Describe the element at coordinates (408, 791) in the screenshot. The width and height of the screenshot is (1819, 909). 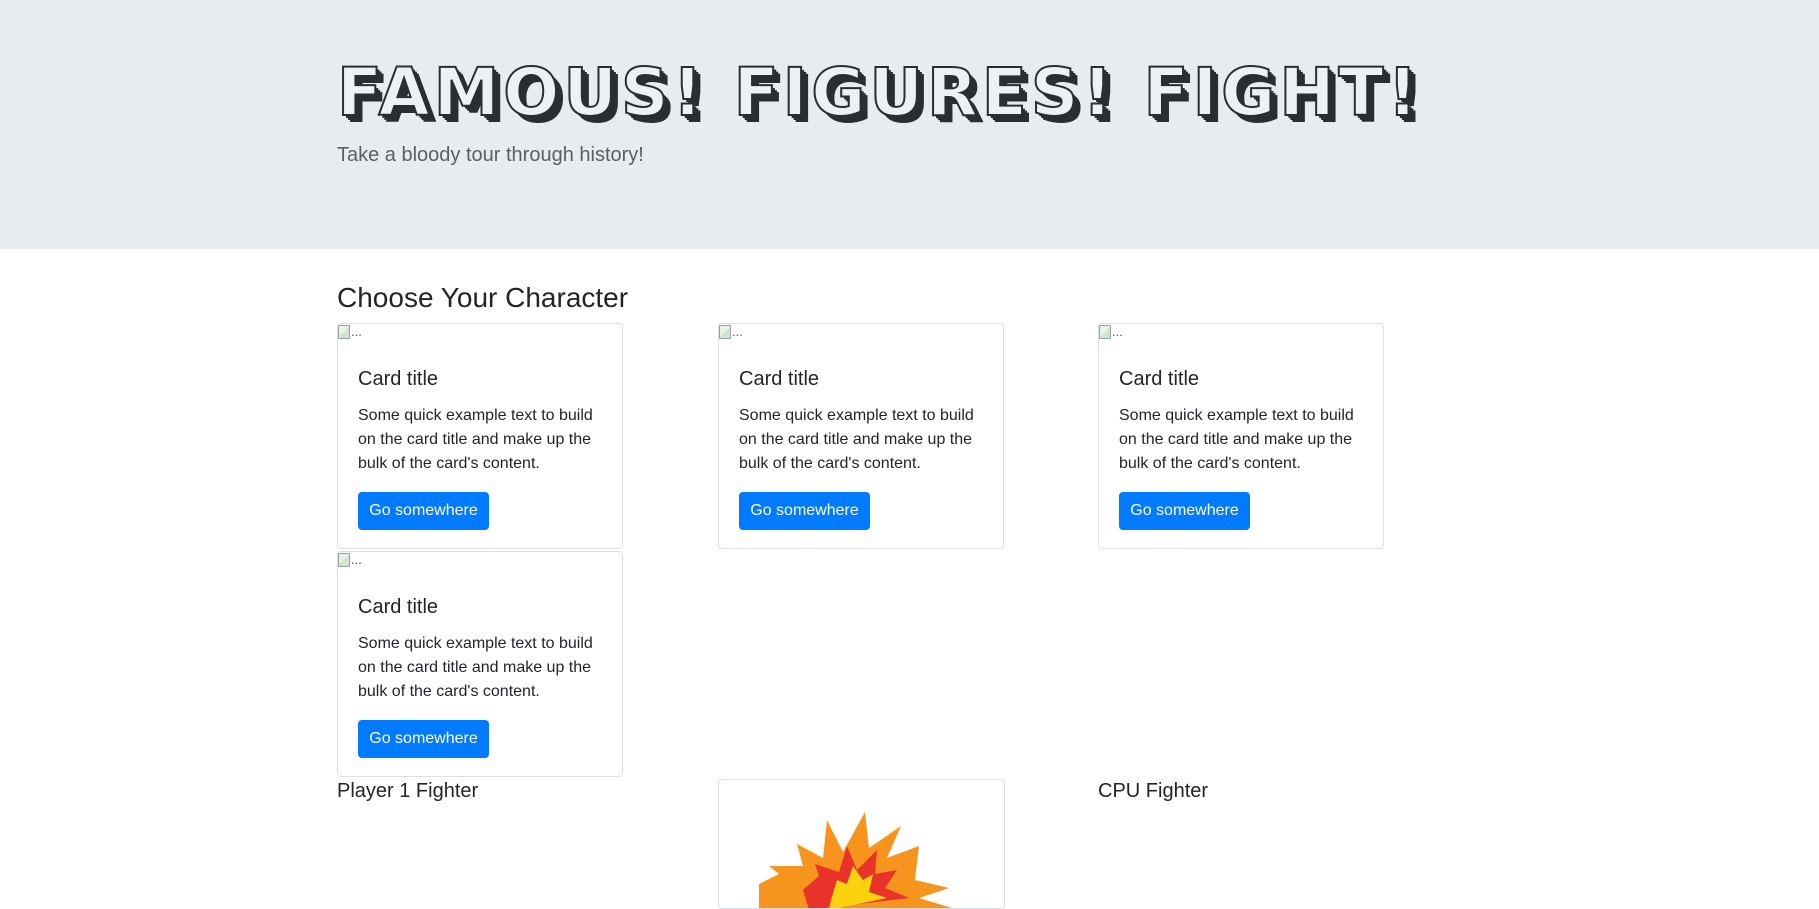
I see `player-fighter-label: Player 1 Fighter` at that location.